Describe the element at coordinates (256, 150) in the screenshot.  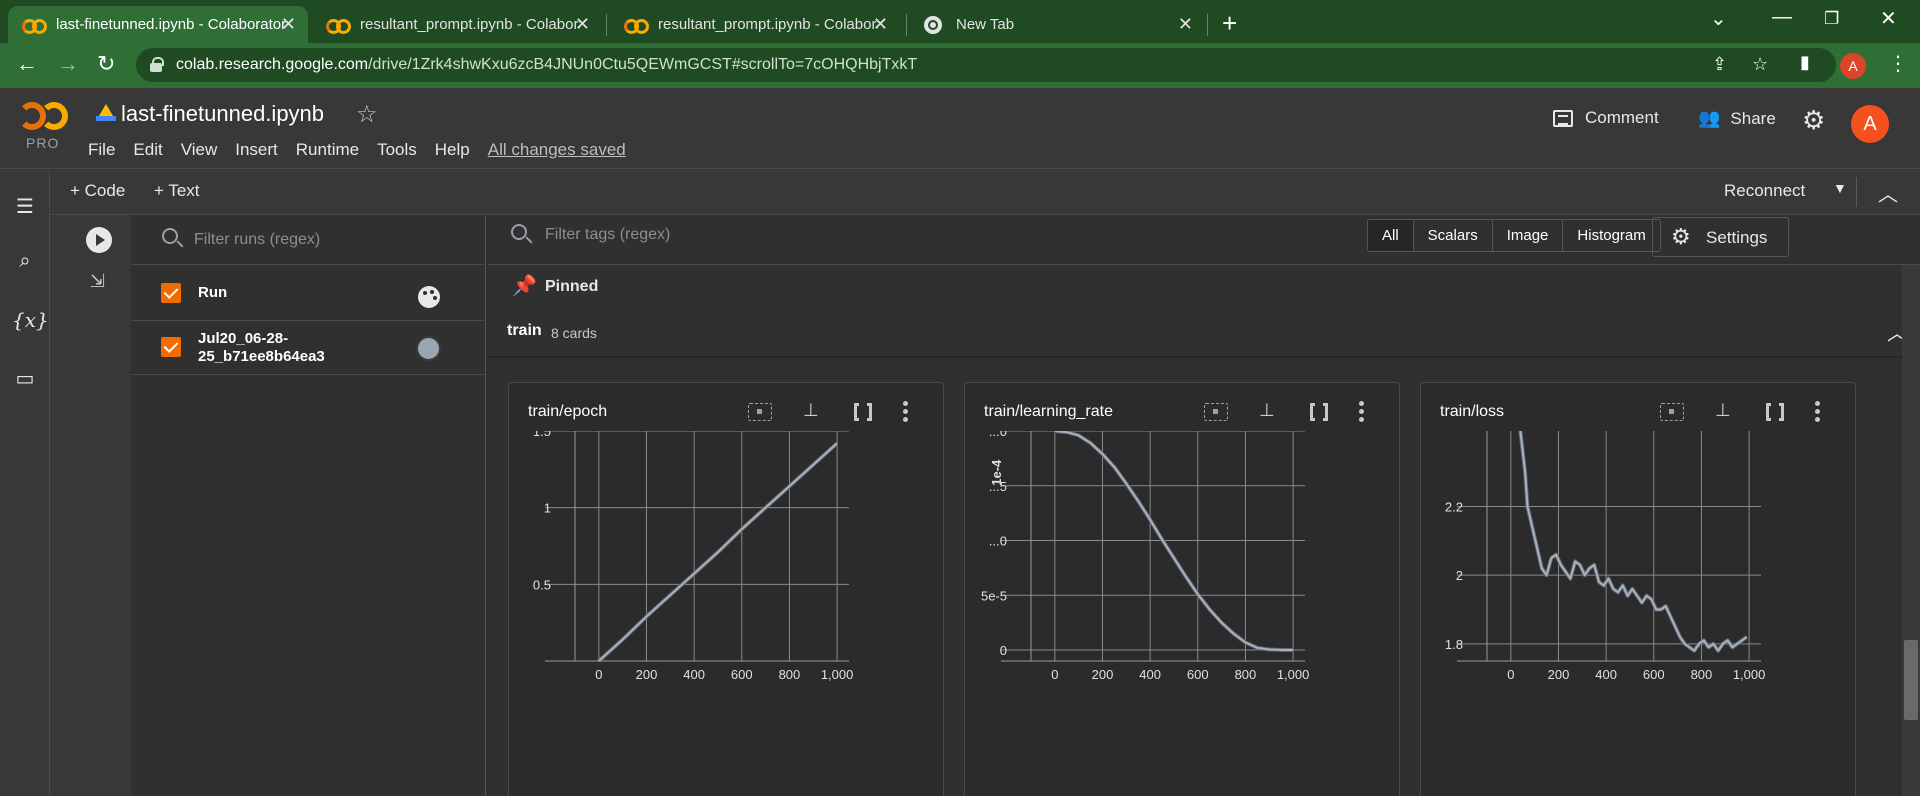
I see `menu-insert: Insert` at that location.